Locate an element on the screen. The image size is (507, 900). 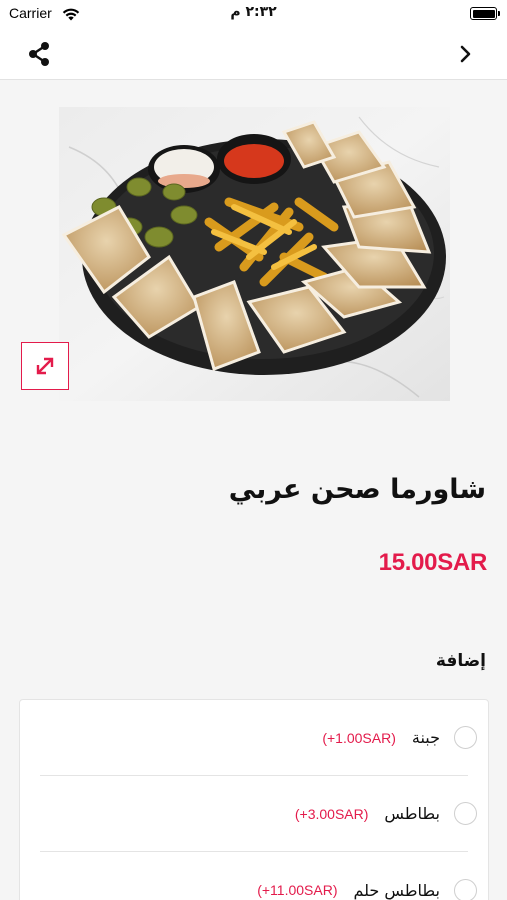
back-button is located at coordinates (466, 54).